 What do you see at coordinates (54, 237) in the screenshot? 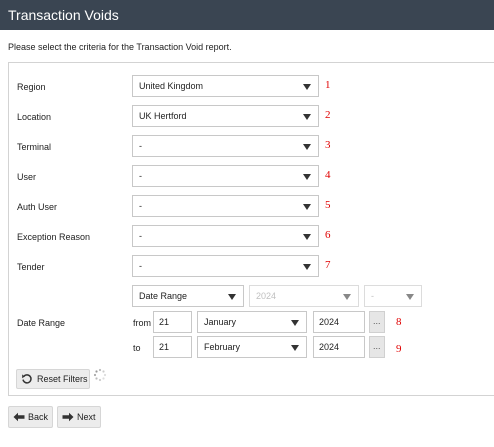
I see `exception-reason-label: Exception Reason` at bounding box center [54, 237].